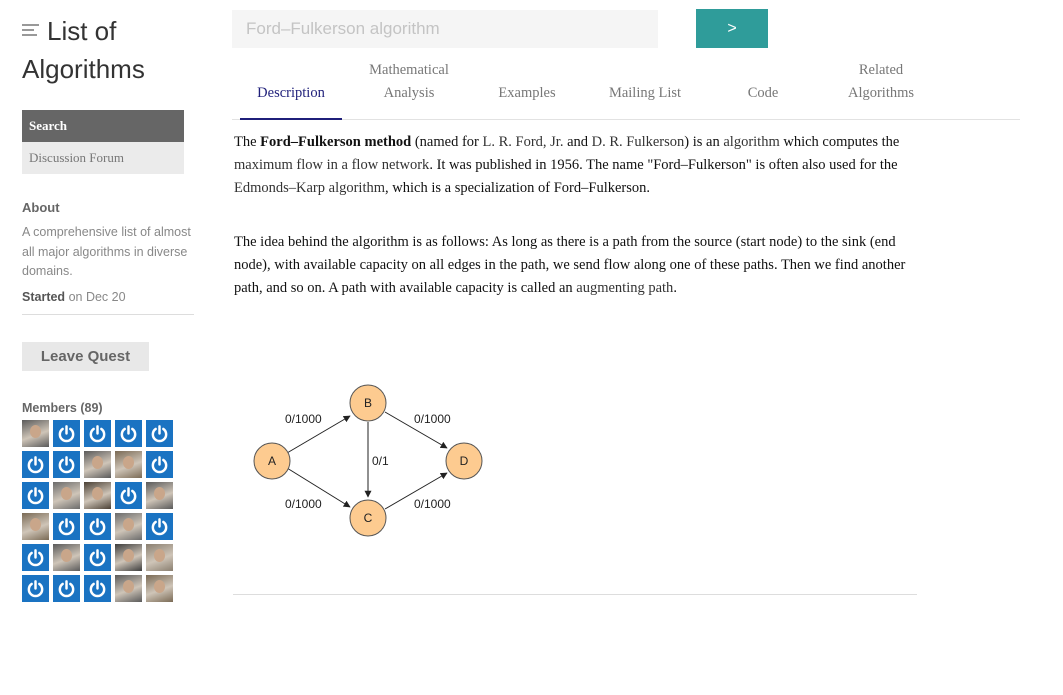 This screenshot has height=695, width=1063. What do you see at coordinates (331, 165) in the screenshot?
I see `link-maximum-flow: maximum flow in a flow network` at bounding box center [331, 165].